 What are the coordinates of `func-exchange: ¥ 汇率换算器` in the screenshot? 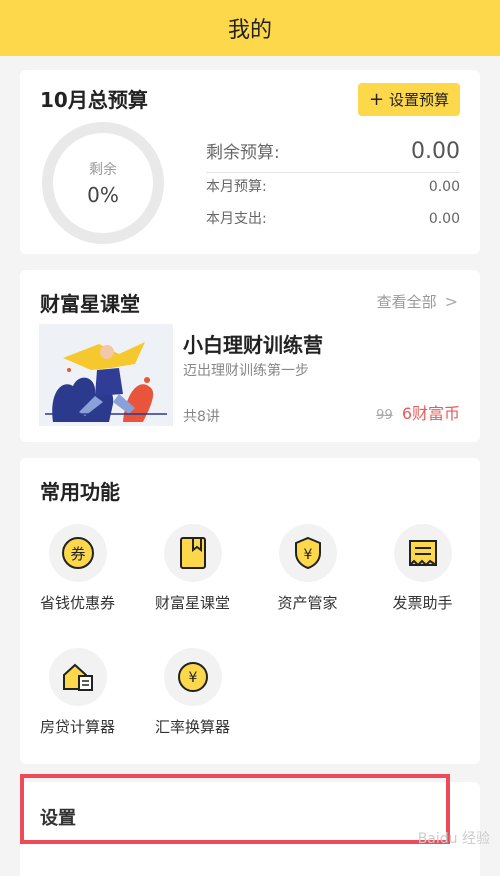 It's located at (192, 692).